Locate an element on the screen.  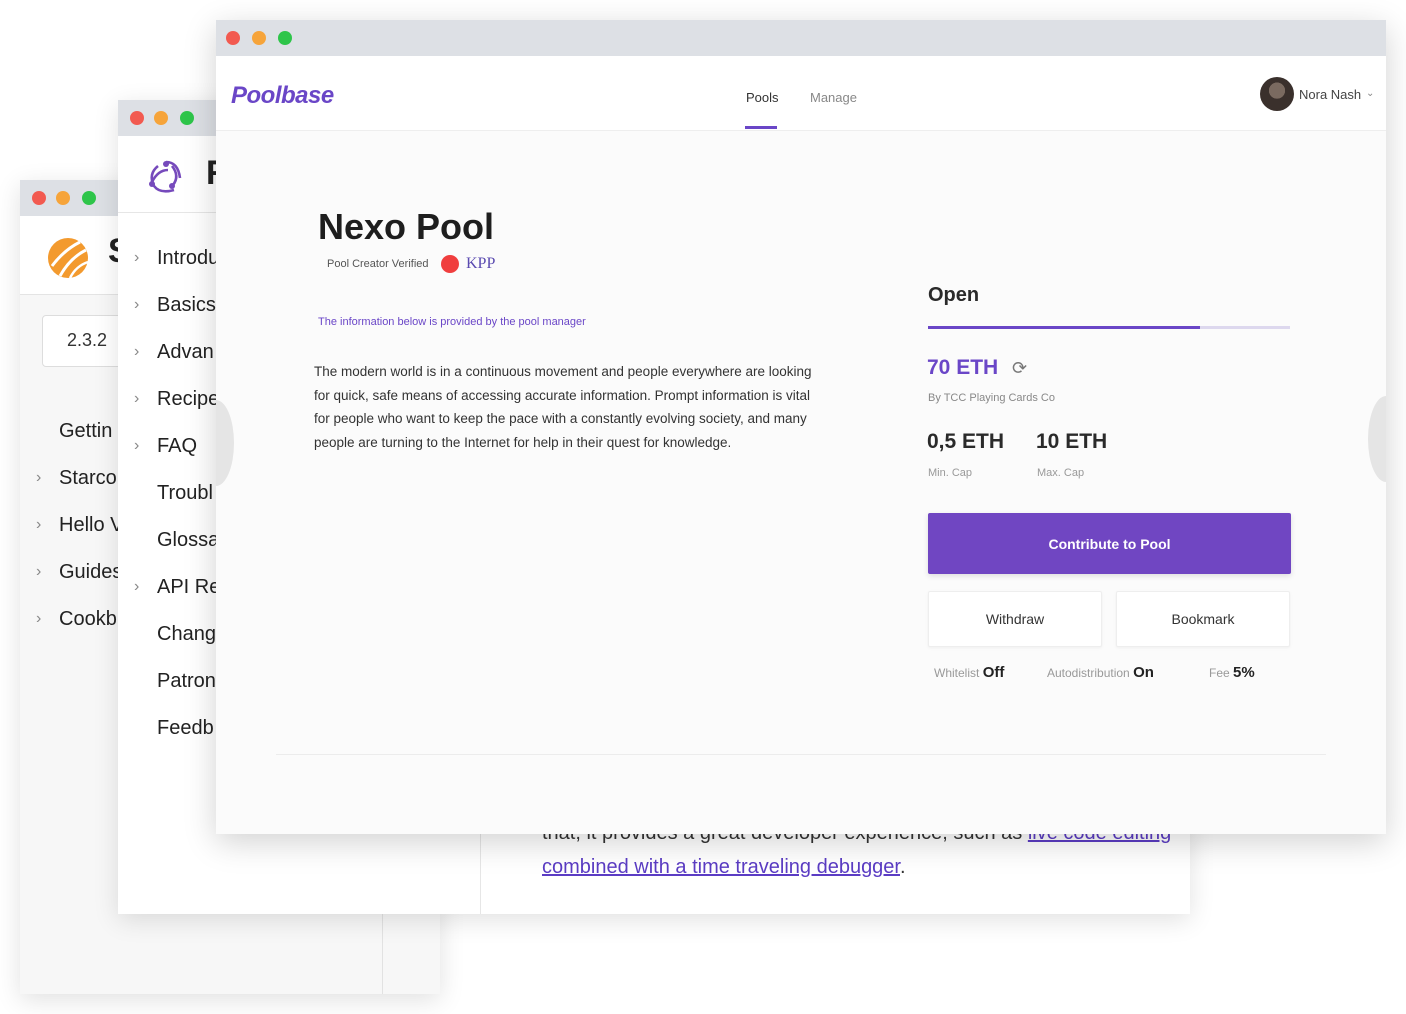
verified-label: Pool Creator Verified is located at coordinates (378, 264).